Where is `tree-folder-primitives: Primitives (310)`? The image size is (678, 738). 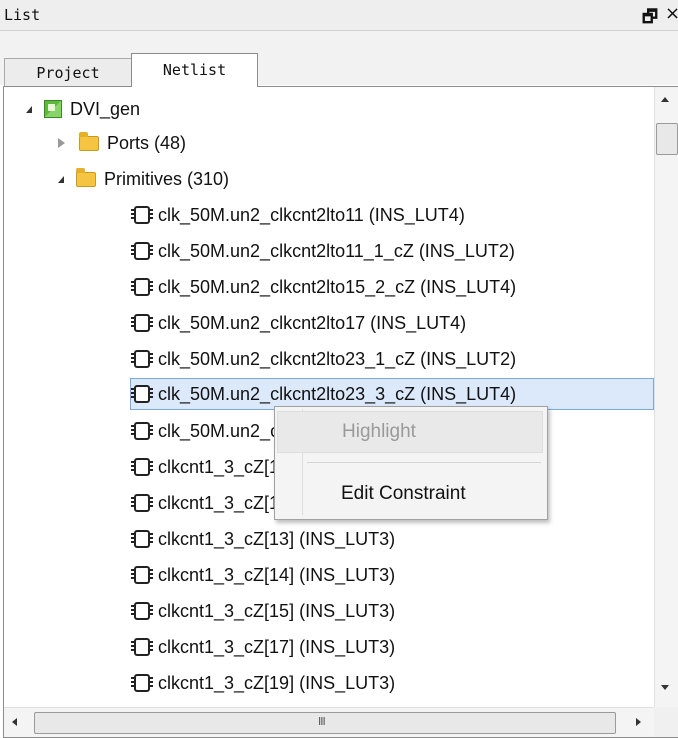
tree-folder-primitives: Primitives (310) is located at coordinates (143, 179).